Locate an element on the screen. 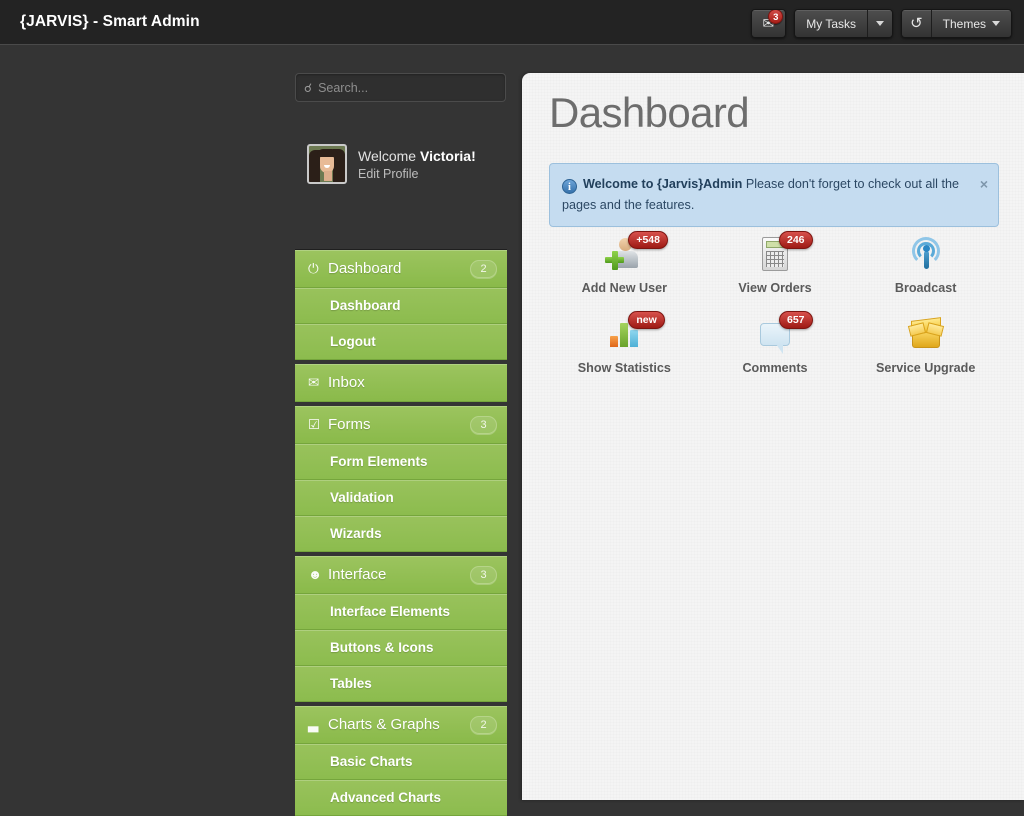 Image resolution: width=1024 pixels, height=816 pixels. sidebar-item-label: Logout is located at coordinates (353, 341).